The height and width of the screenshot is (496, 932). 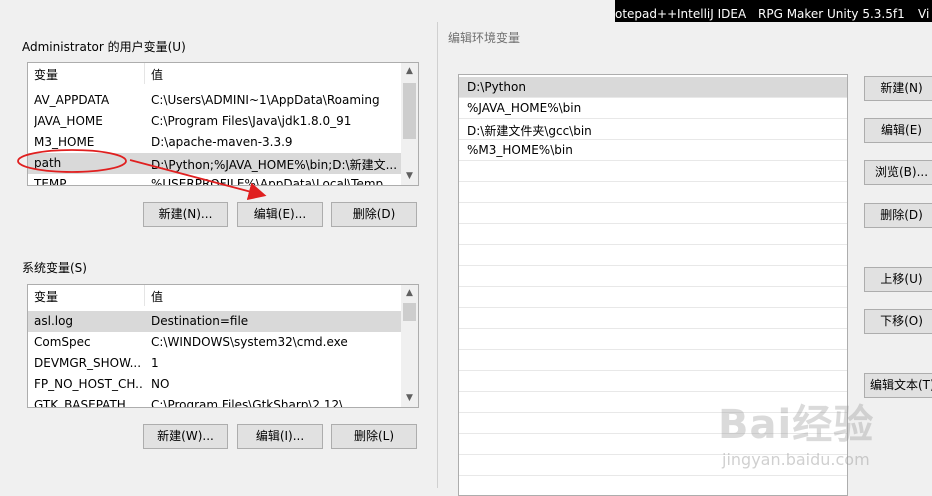 I want to click on system-vars-section-label: 系统变量(S), so click(x=54, y=268).